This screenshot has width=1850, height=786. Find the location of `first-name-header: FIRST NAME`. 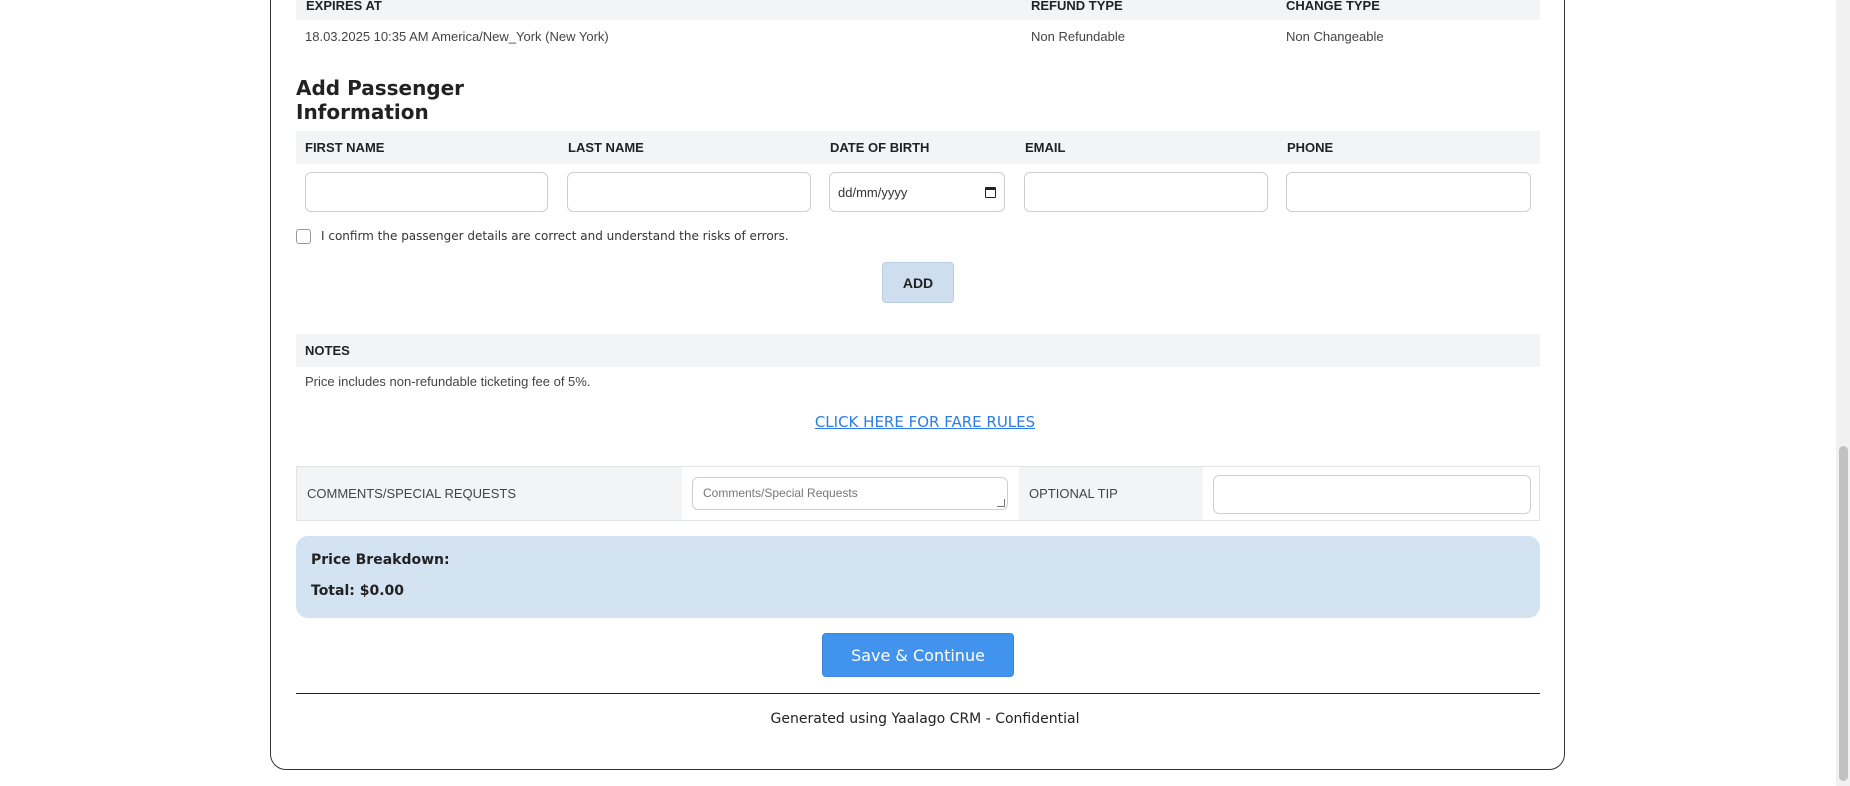

first-name-header: FIRST NAME is located at coordinates (345, 147).